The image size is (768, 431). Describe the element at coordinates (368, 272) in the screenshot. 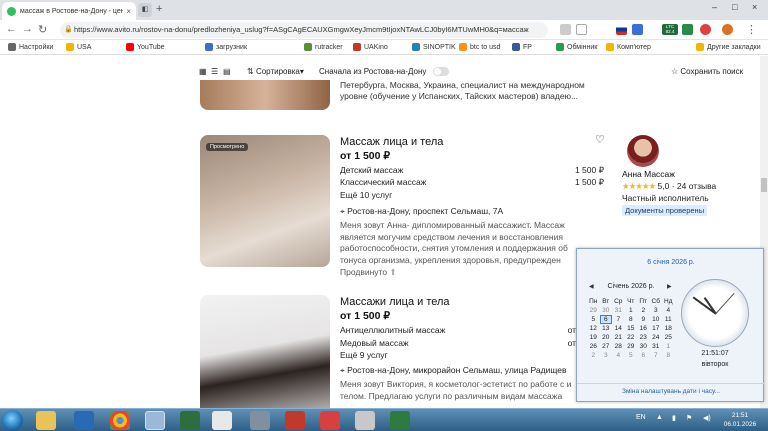

I see `expand-description-link: Продвинуто ⬆` at that location.